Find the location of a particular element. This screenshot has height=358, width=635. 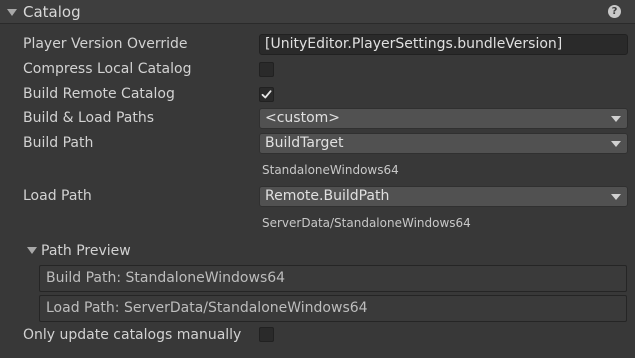

build-path-resolved: StandaloneWindows64 is located at coordinates (330, 170).